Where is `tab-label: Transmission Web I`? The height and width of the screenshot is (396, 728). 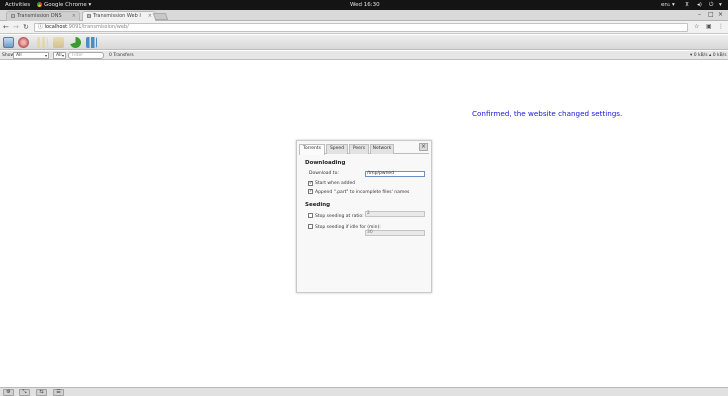
tab-label: Transmission Web I is located at coordinates (117, 16).